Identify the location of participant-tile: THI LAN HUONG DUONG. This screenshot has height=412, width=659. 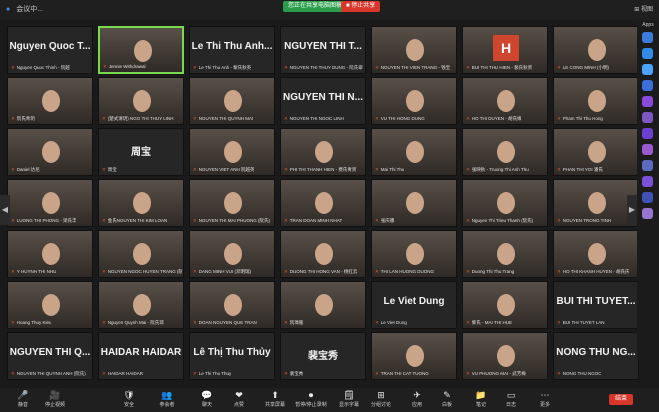
(414, 254).